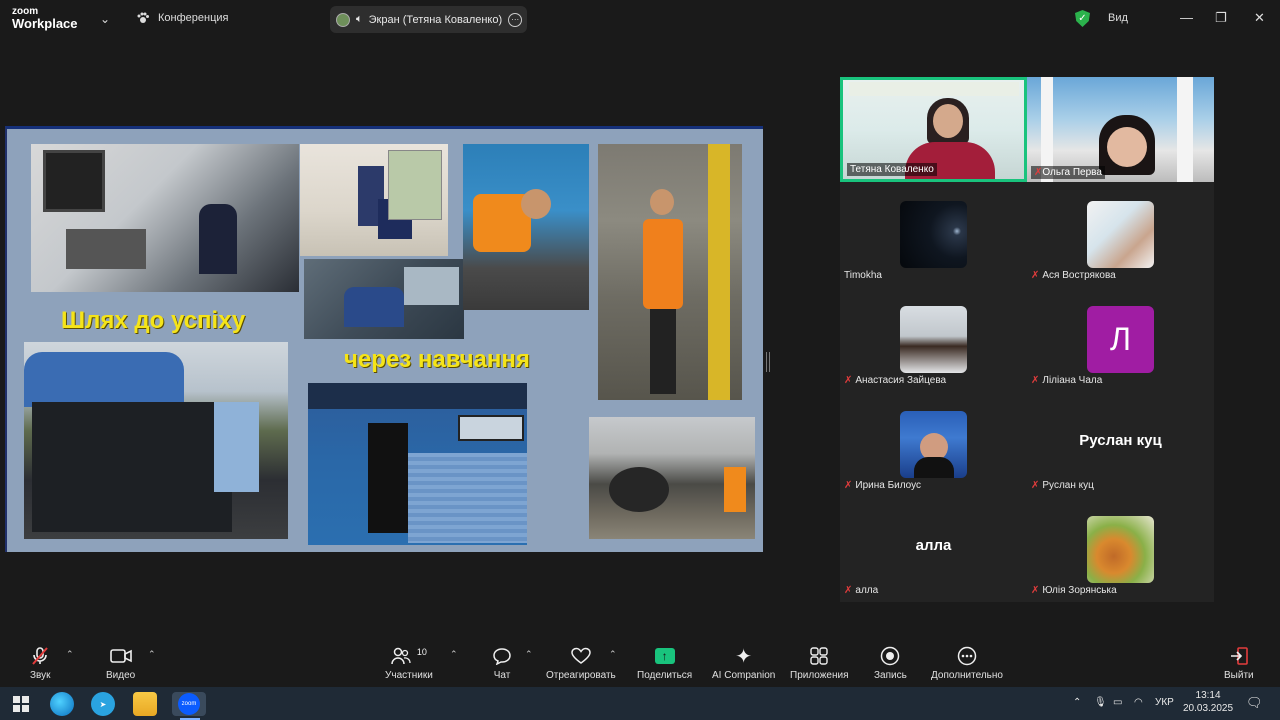  Describe the element at coordinates (664, 656) in the screenshot. I see `share-screen-icon: ↑` at that location.